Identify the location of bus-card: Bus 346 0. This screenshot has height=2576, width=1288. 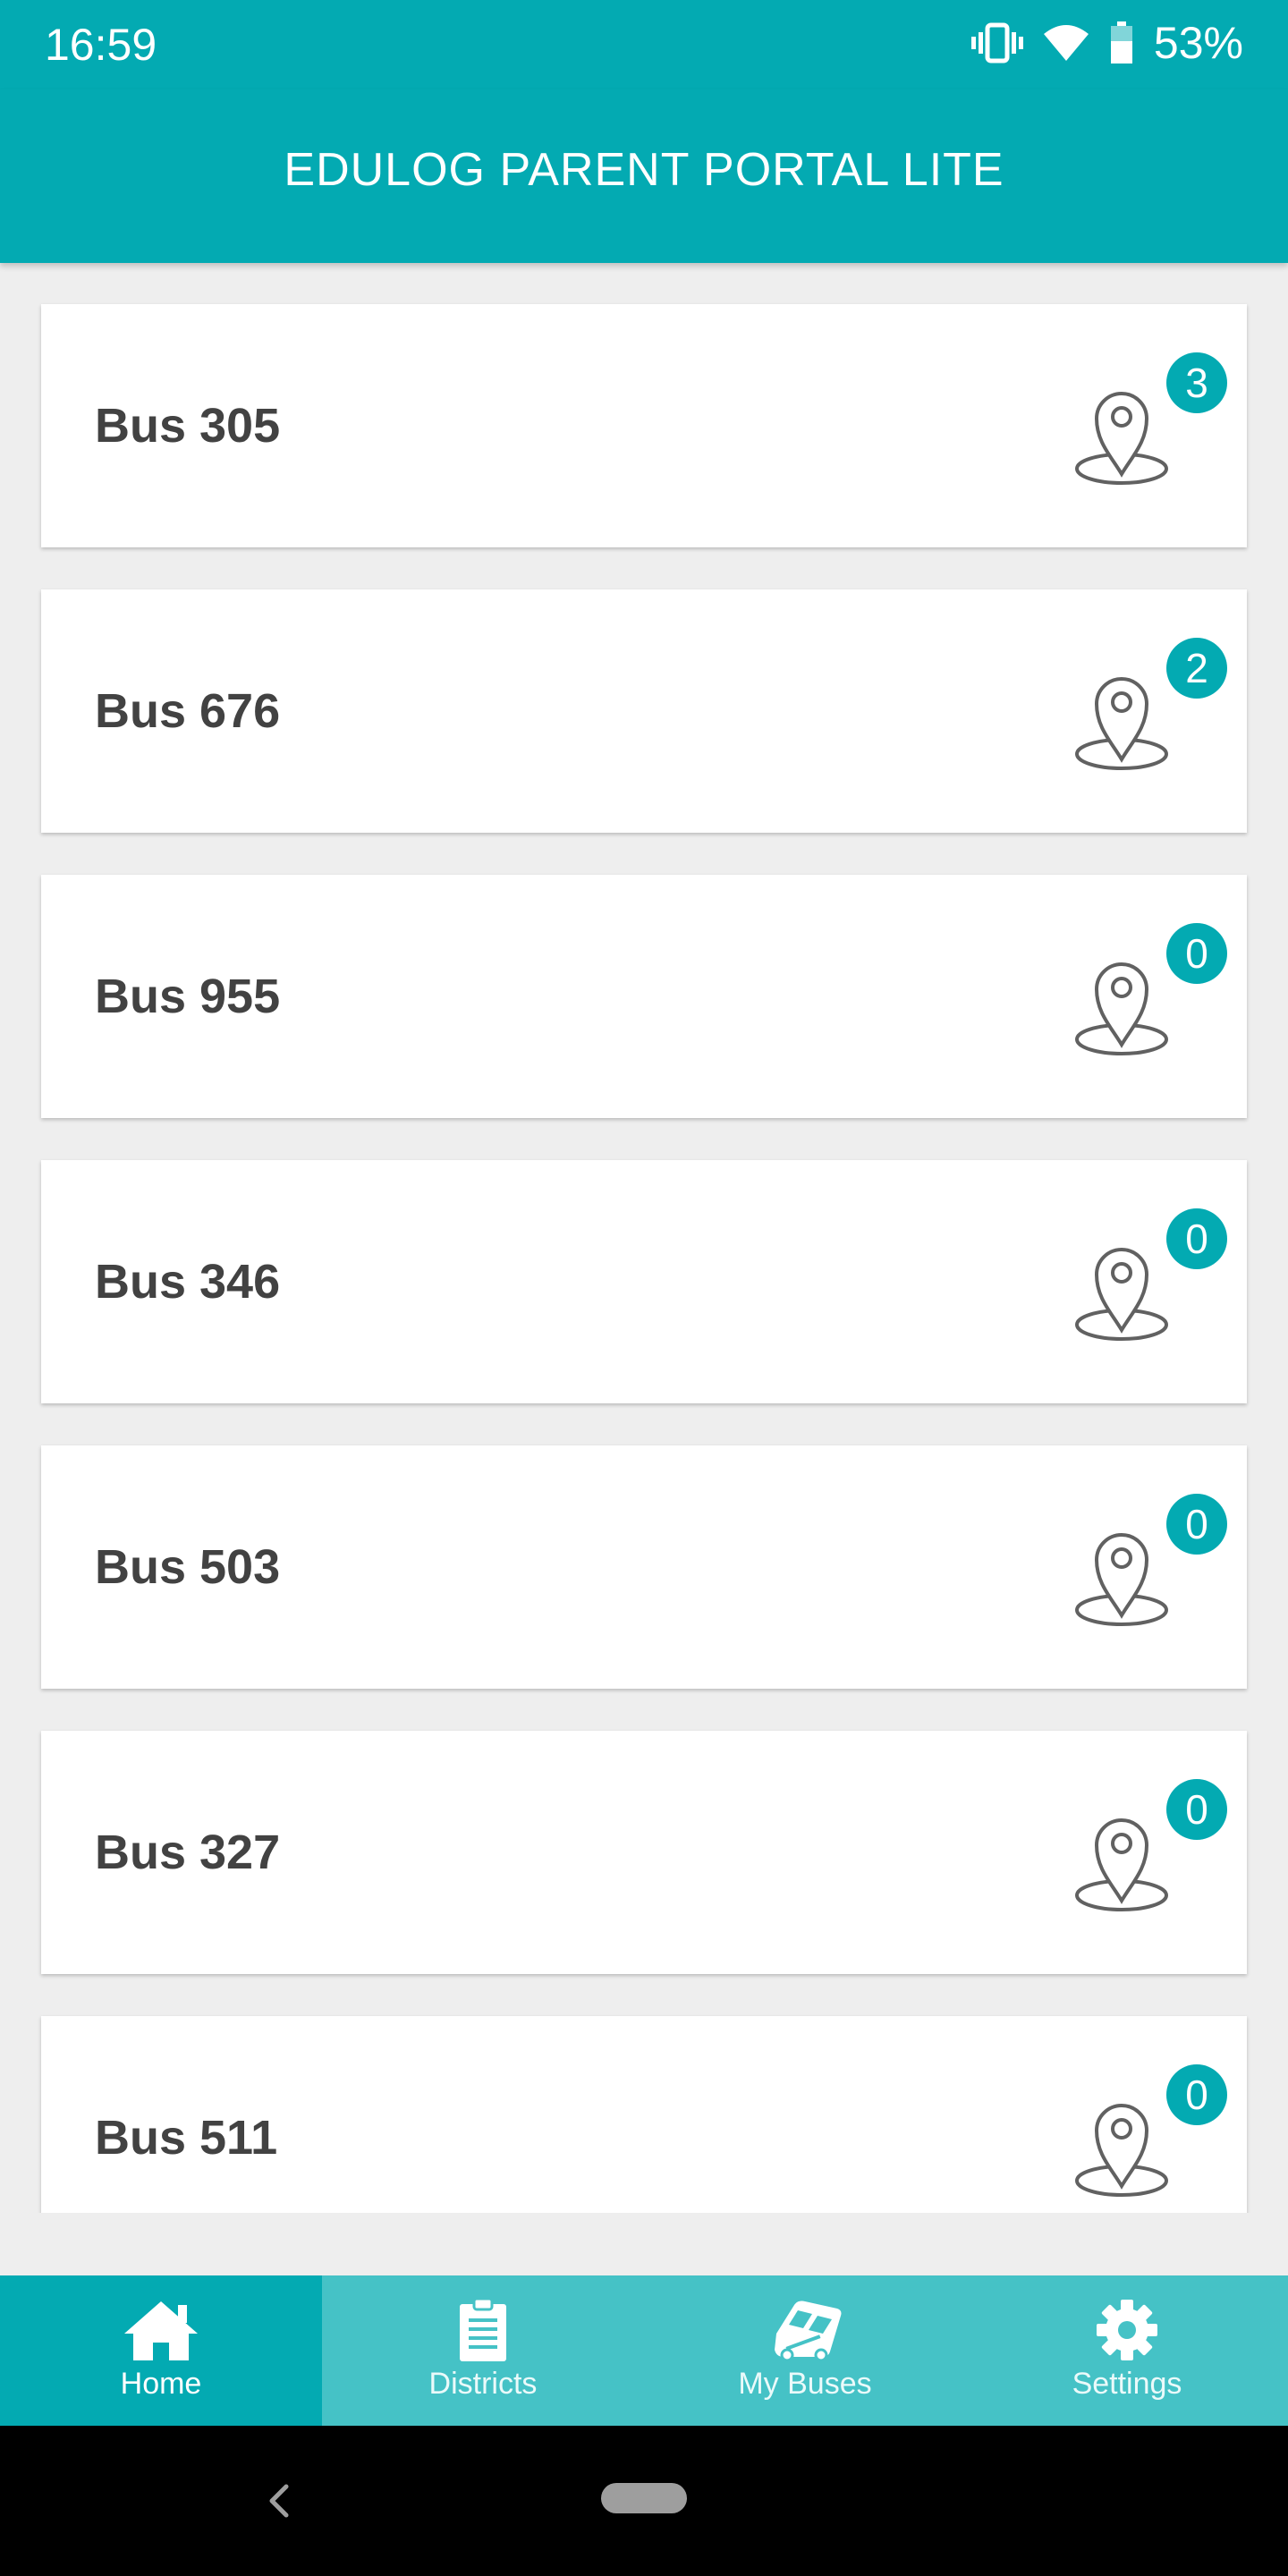
(644, 1281).